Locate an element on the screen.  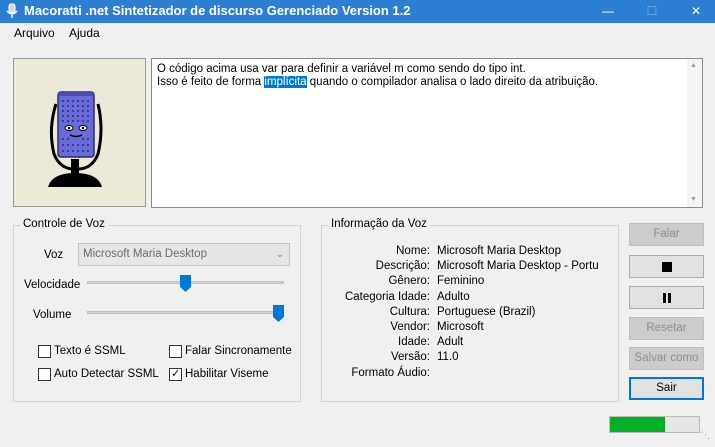
speak-button: Falar is located at coordinates (666, 234).